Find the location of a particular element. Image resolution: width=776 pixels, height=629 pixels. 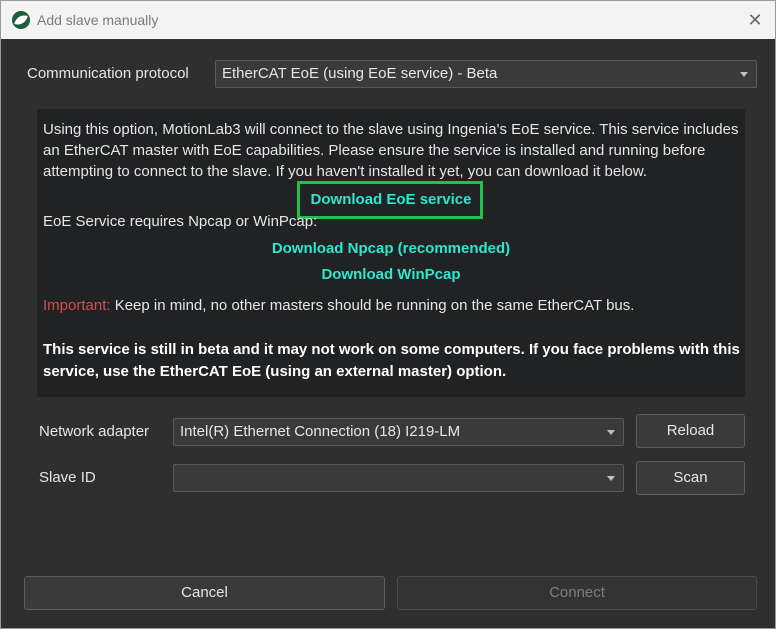

cancel-button: Cancel is located at coordinates (204, 593).